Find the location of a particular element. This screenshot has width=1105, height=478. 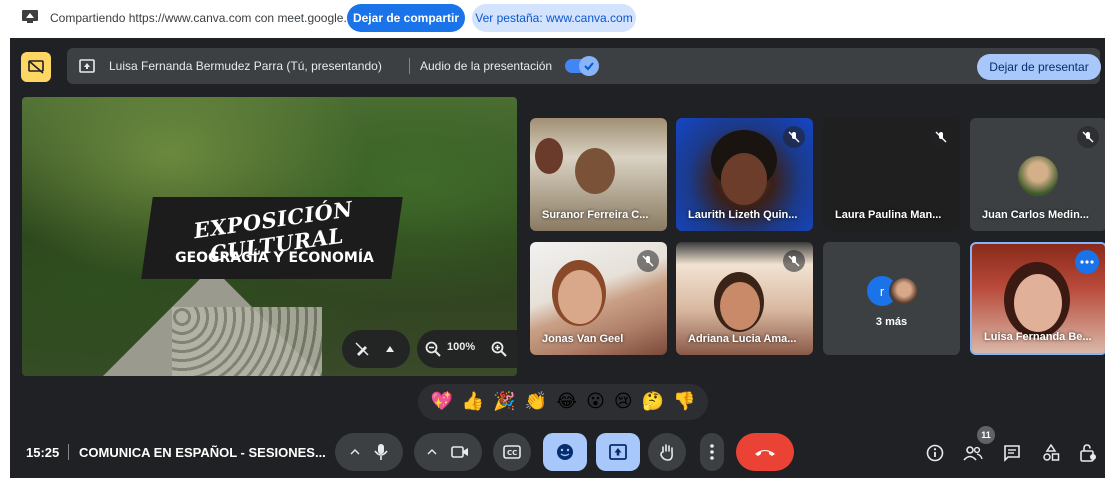

screen-off-icon is located at coordinates (36, 67).